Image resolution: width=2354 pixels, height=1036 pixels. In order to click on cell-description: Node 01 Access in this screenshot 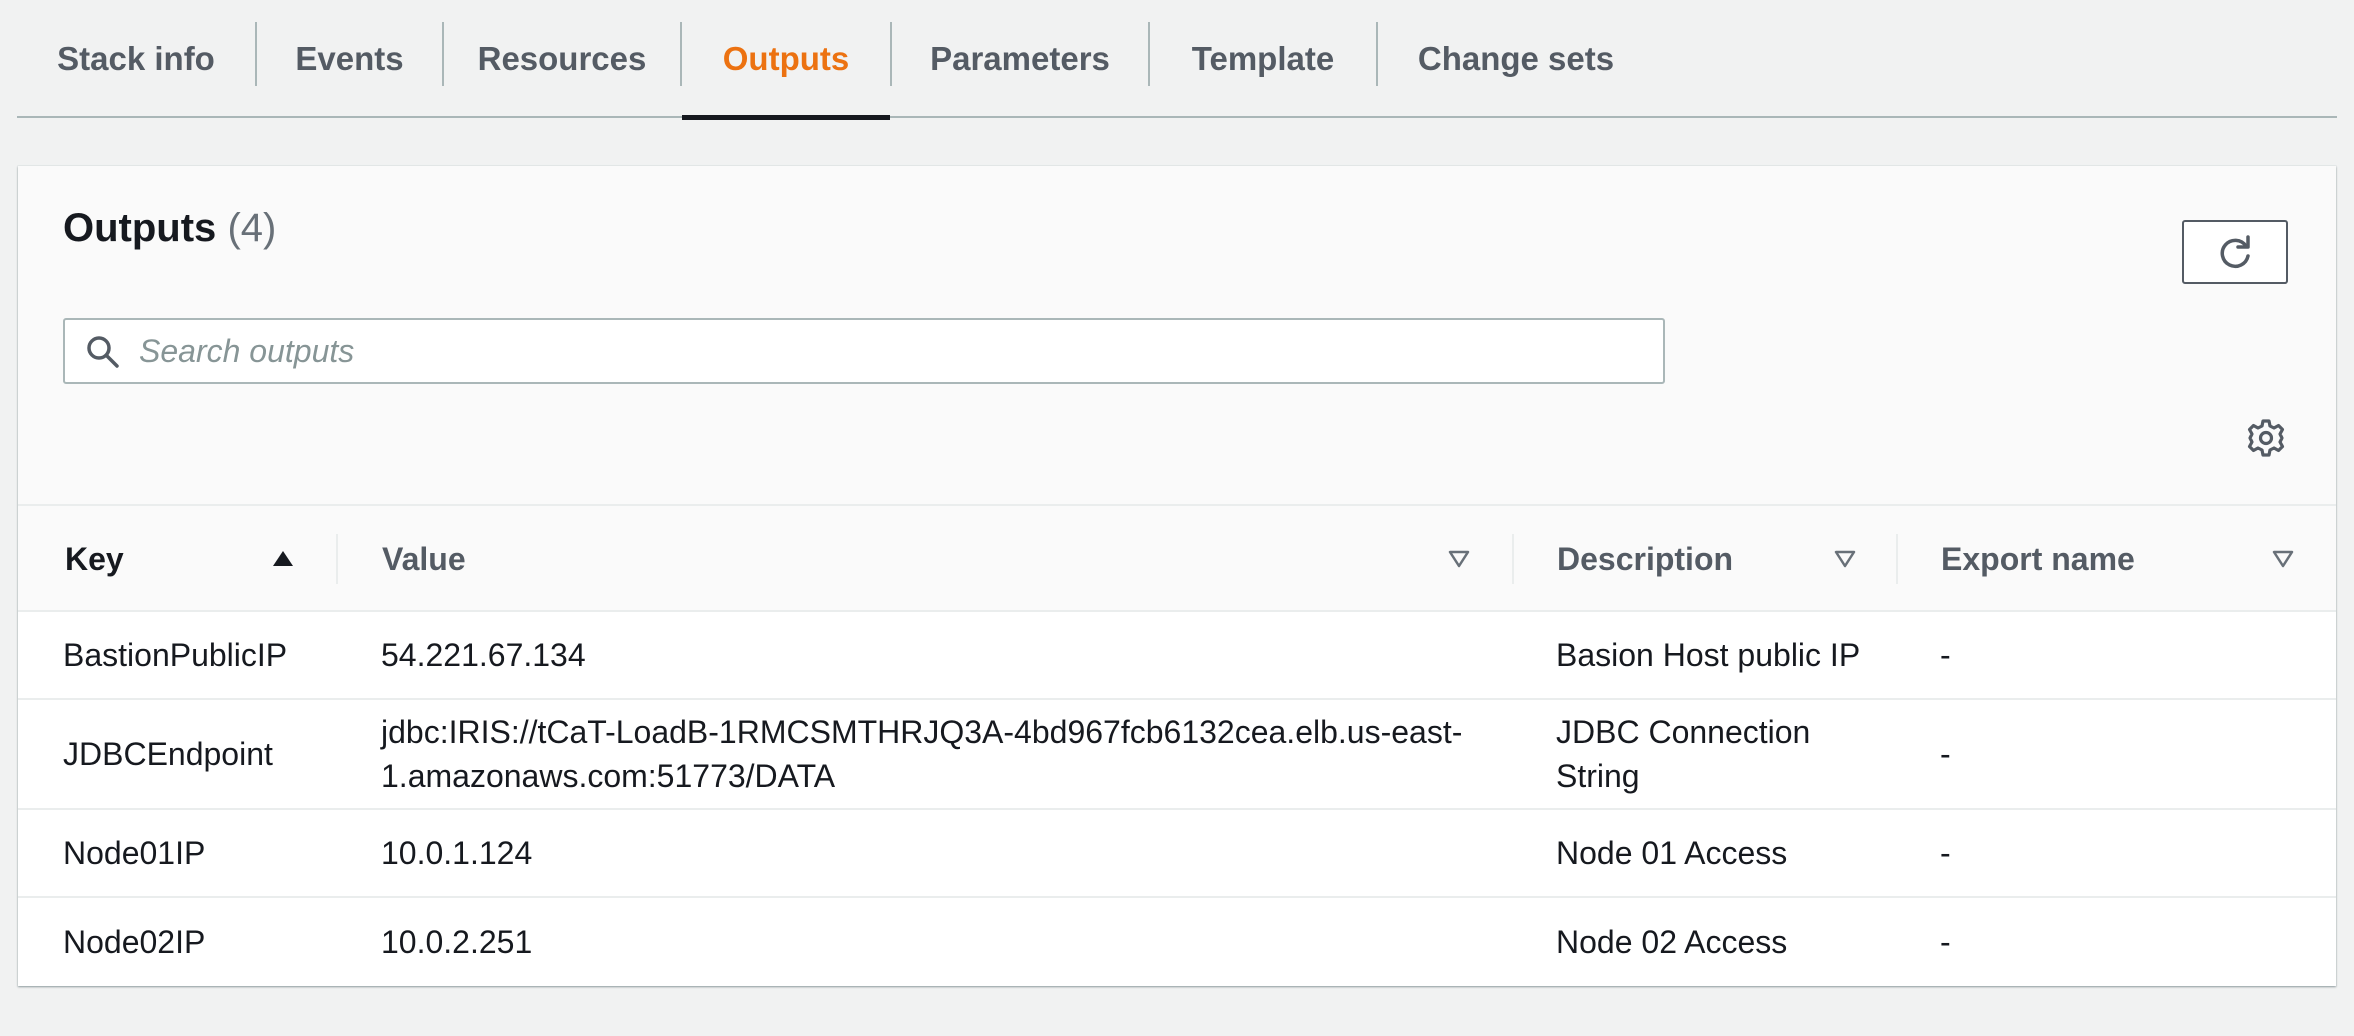, I will do `click(1672, 853)`.